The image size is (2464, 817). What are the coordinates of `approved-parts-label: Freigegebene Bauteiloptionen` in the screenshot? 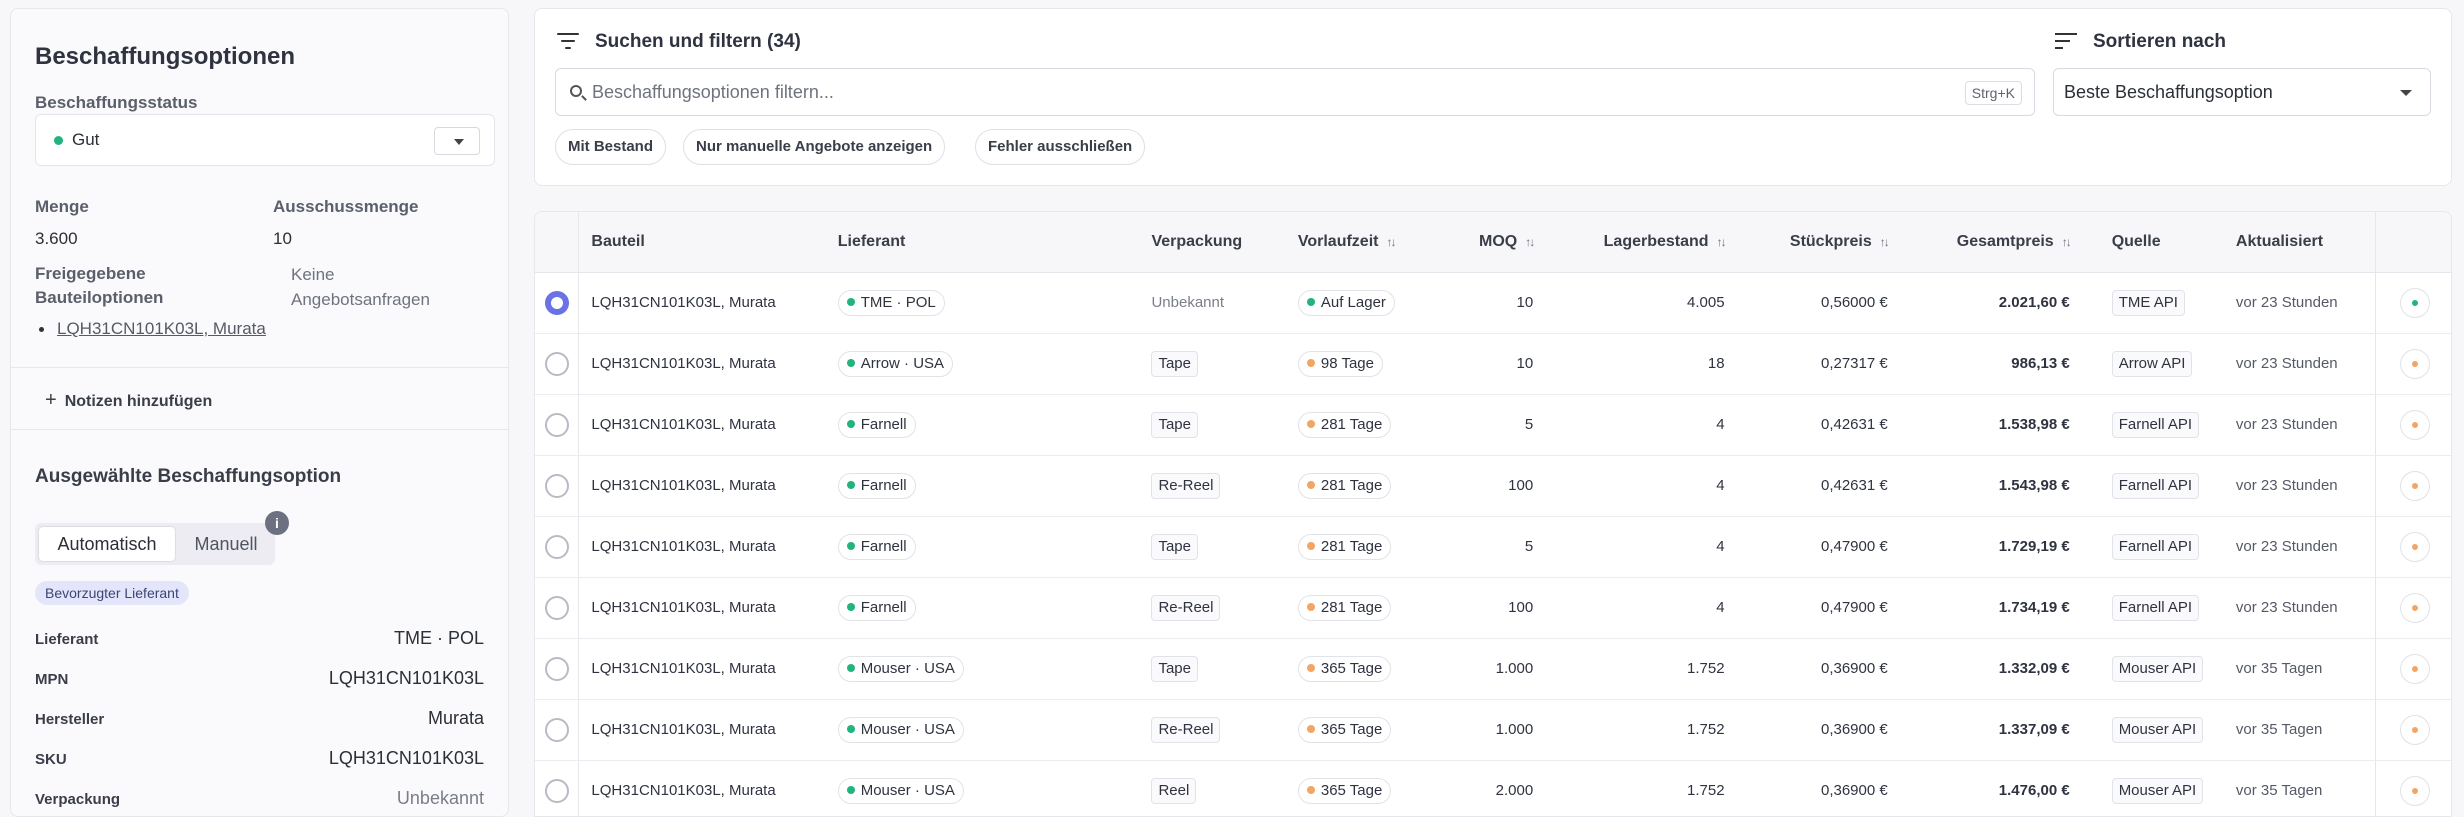 It's located at (99, 285).